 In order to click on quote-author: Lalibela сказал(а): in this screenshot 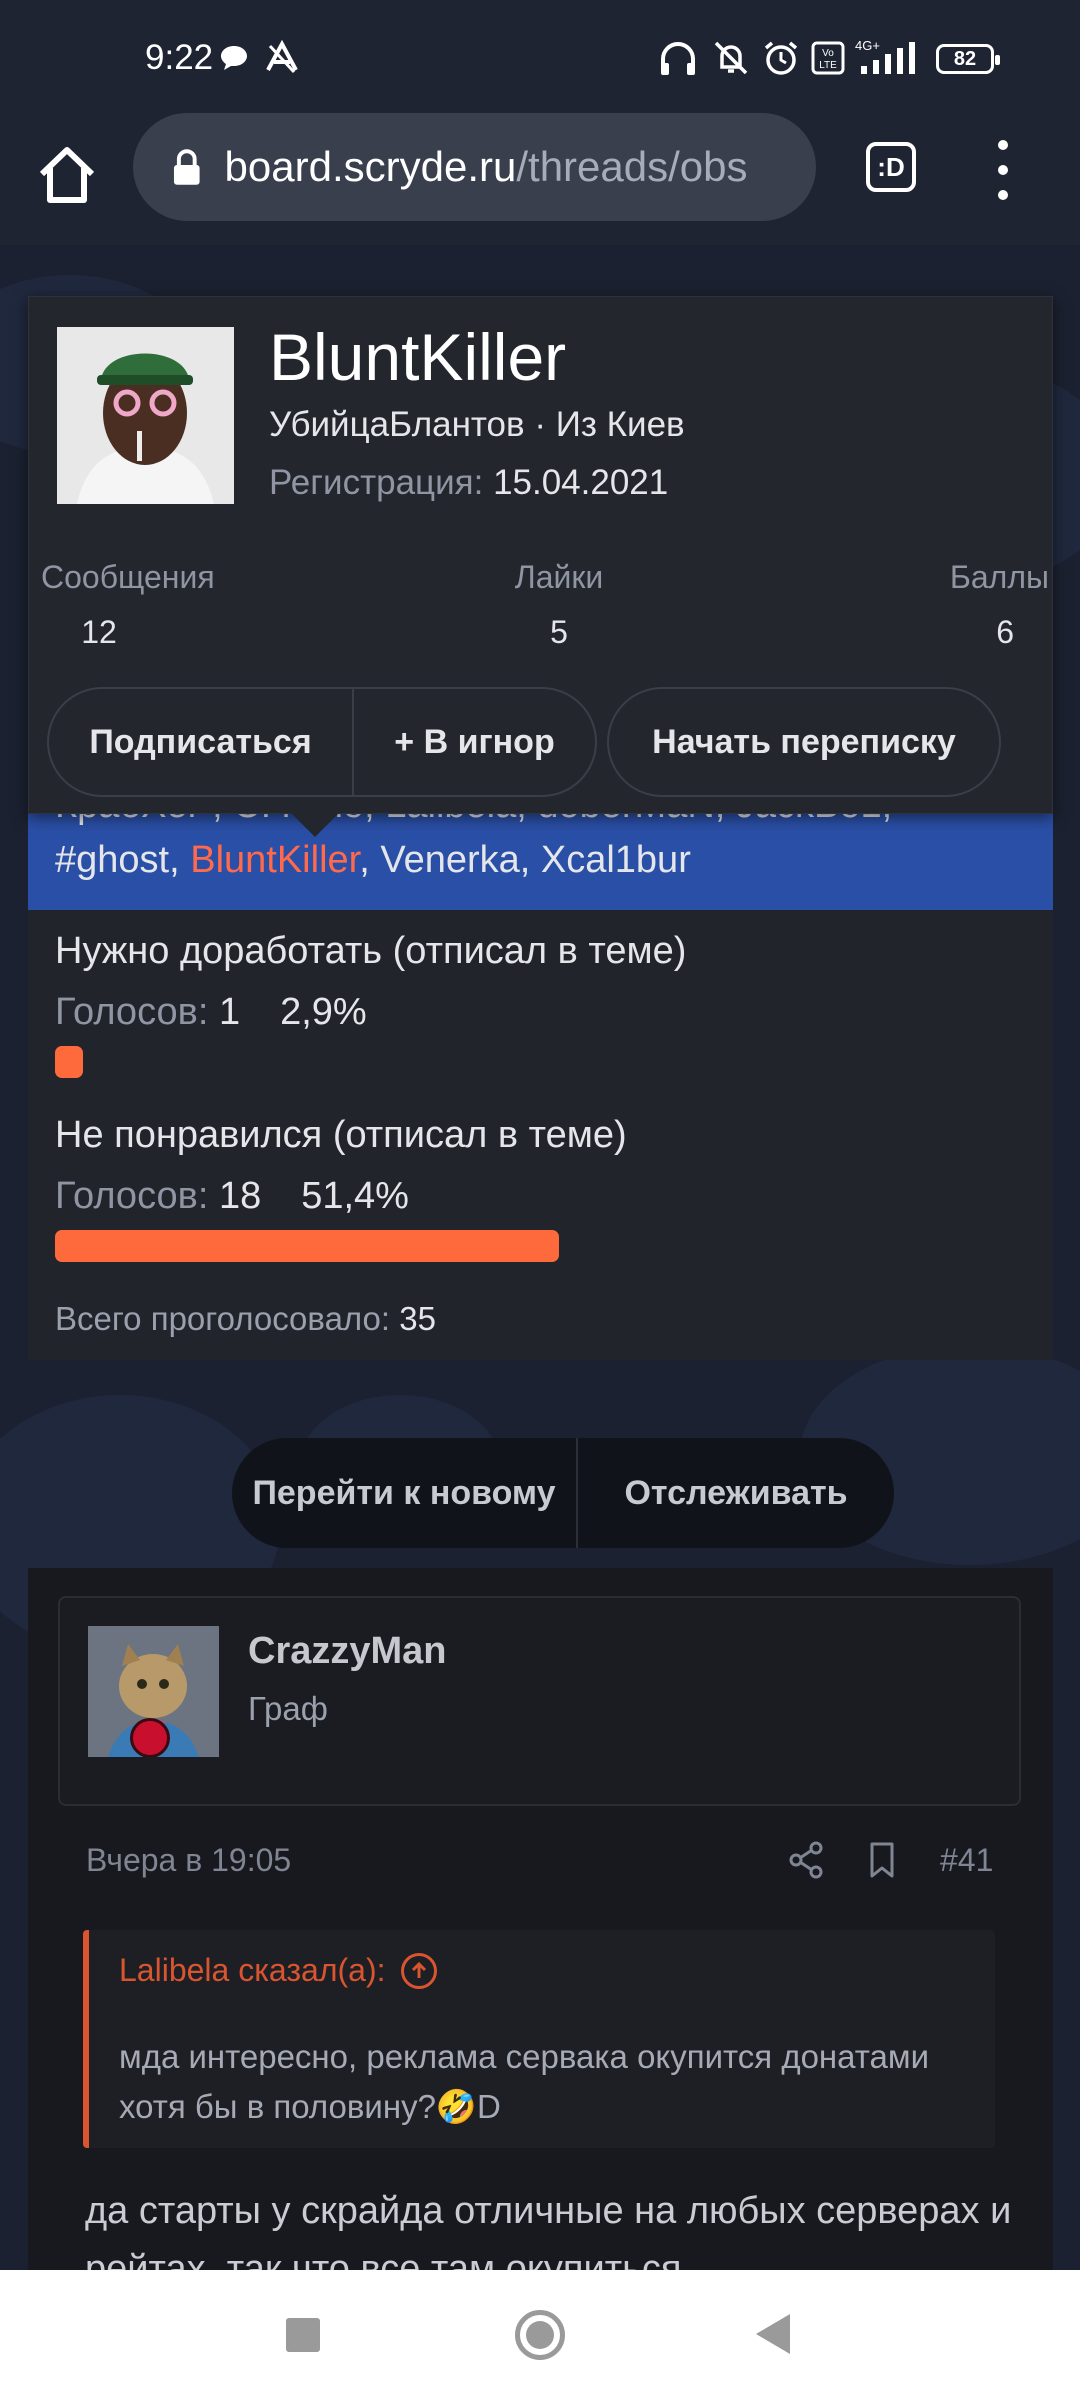, I will do `click(278, 1970)`.